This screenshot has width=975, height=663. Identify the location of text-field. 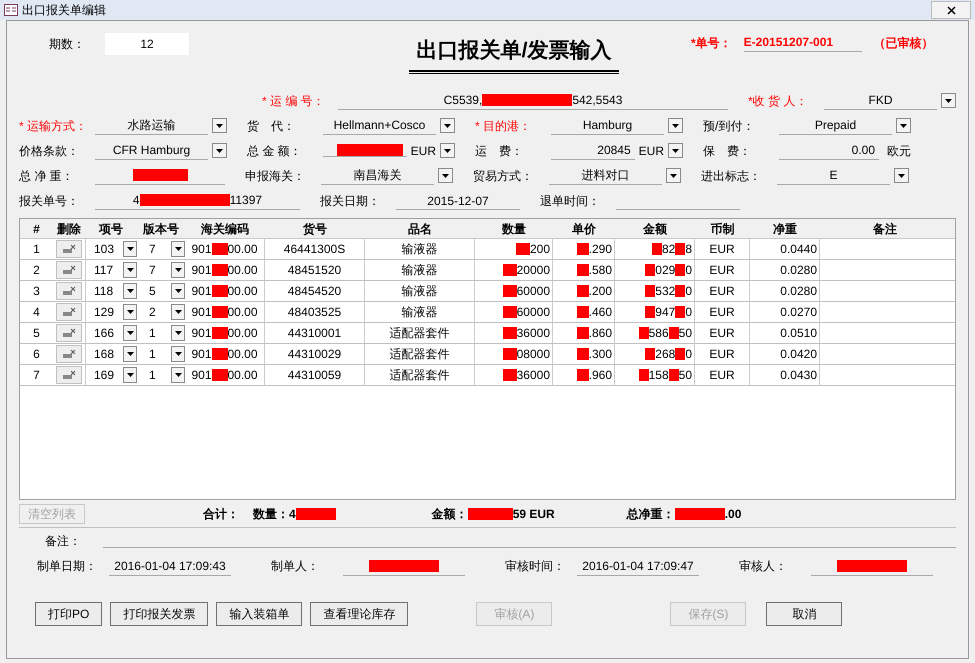
(160, 175).